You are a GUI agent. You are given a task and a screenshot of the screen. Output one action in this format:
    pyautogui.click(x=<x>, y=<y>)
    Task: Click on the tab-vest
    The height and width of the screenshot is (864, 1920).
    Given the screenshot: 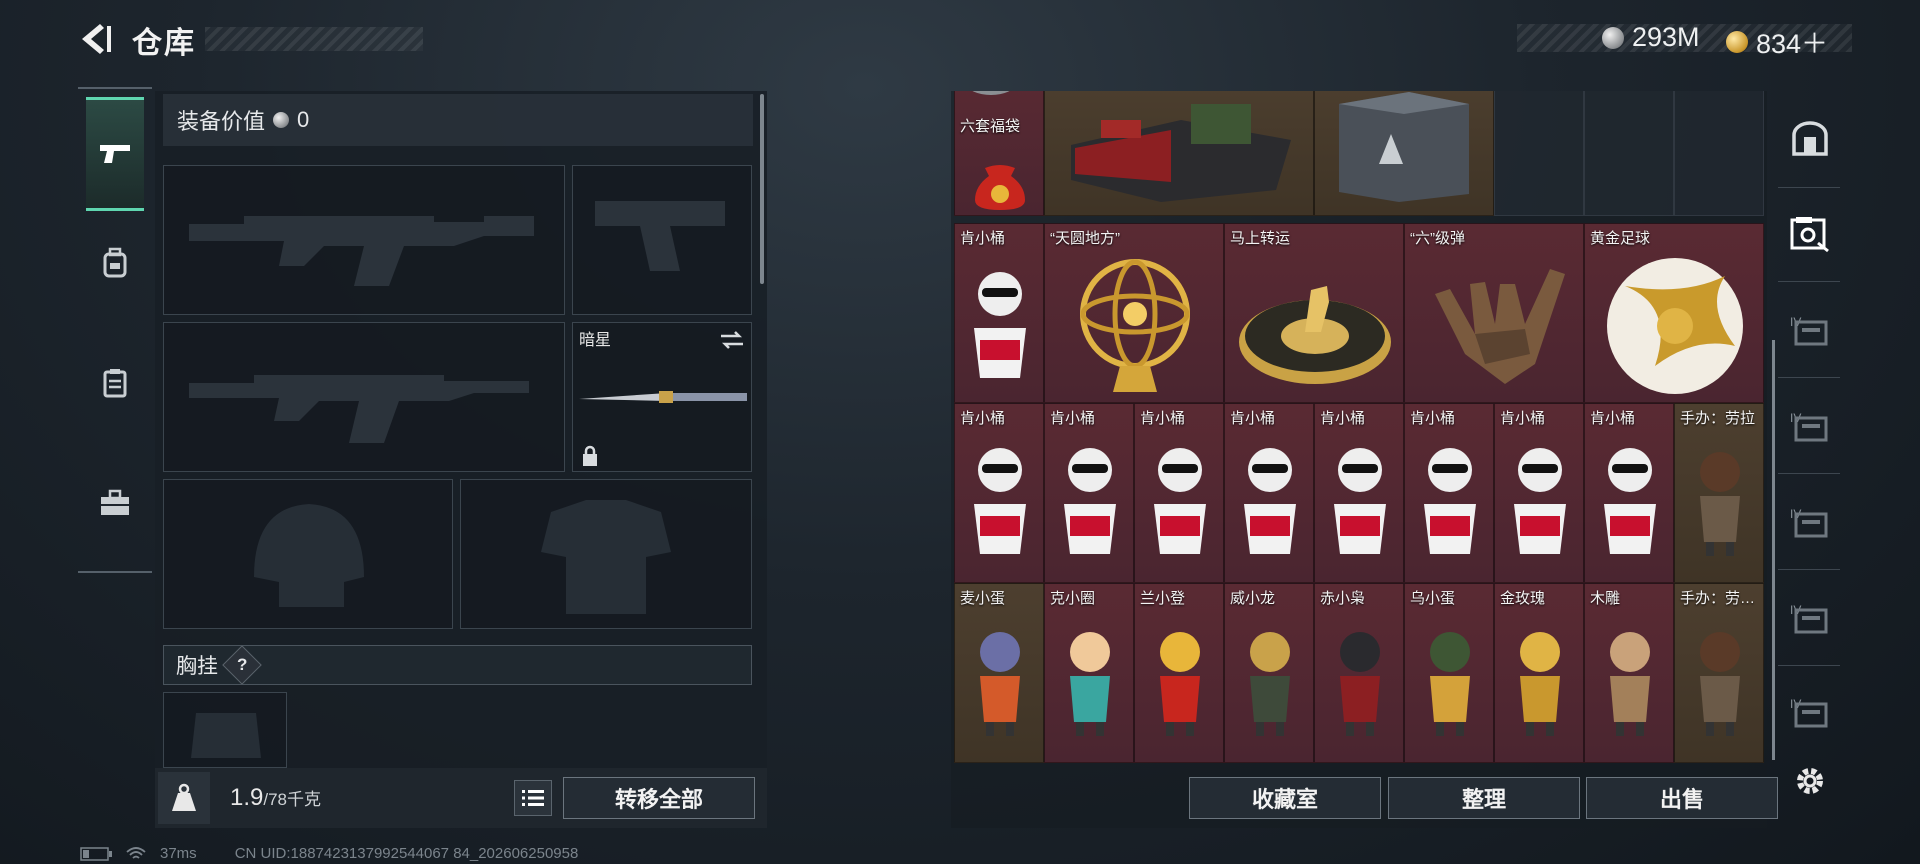 What is the action you would take?
    pyautogui.click(x=115, y=383)
    